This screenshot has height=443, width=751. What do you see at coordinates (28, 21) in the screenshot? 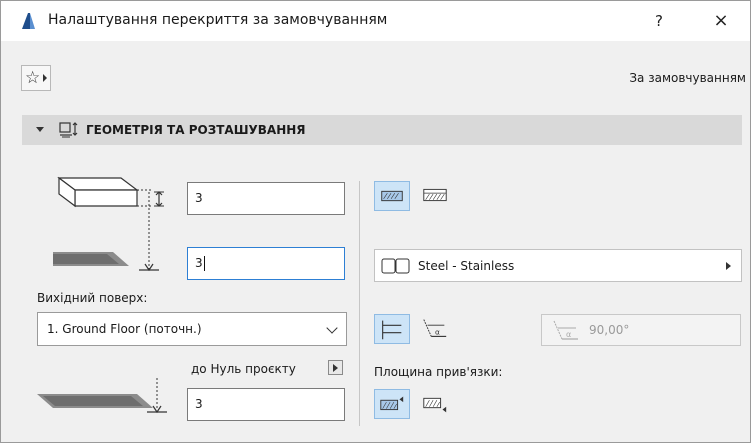
I see `archicad-app-icon` at bounding box center [28, 21].